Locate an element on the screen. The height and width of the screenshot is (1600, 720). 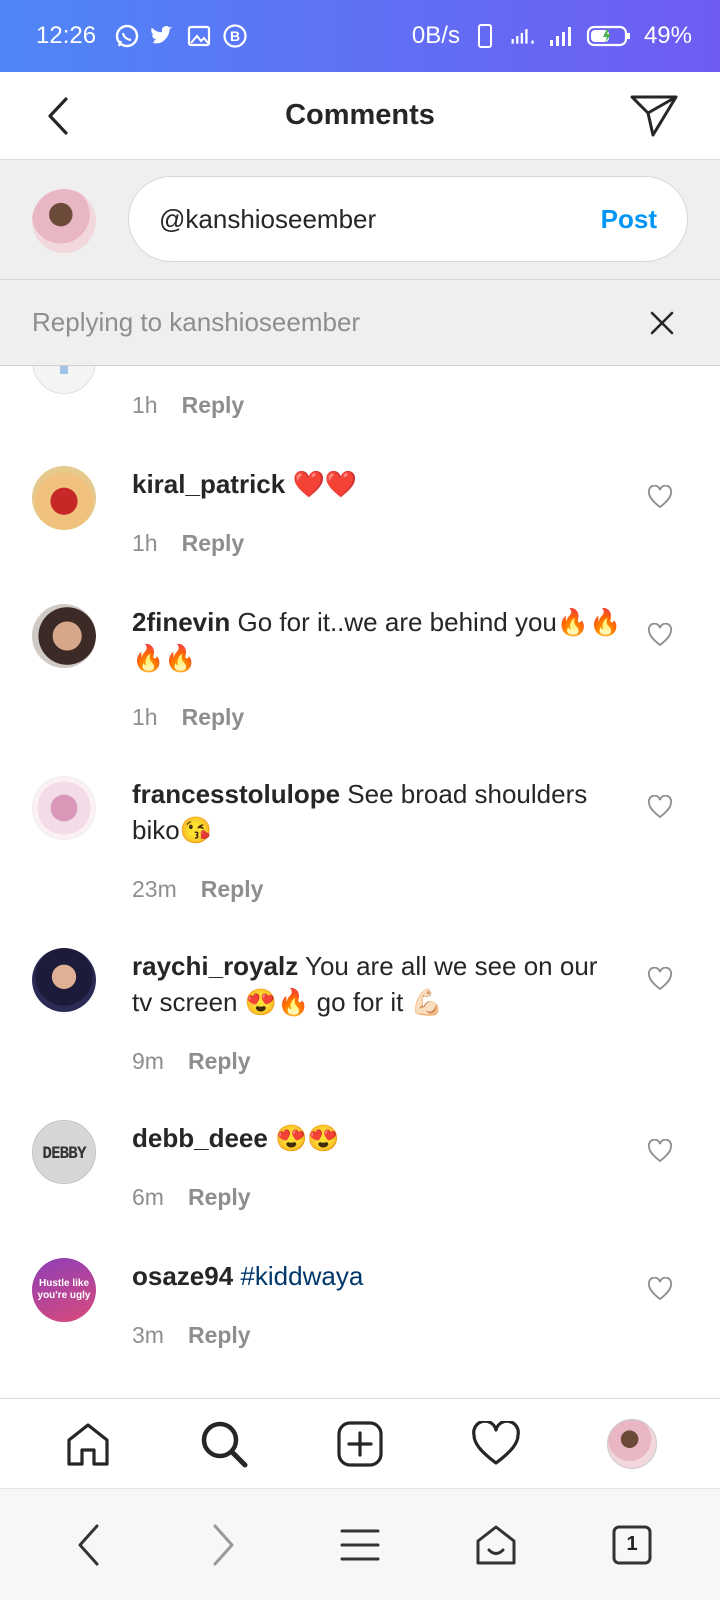
comment-text: debb_deee 😍😍 is located at coordinates (377, 1138).